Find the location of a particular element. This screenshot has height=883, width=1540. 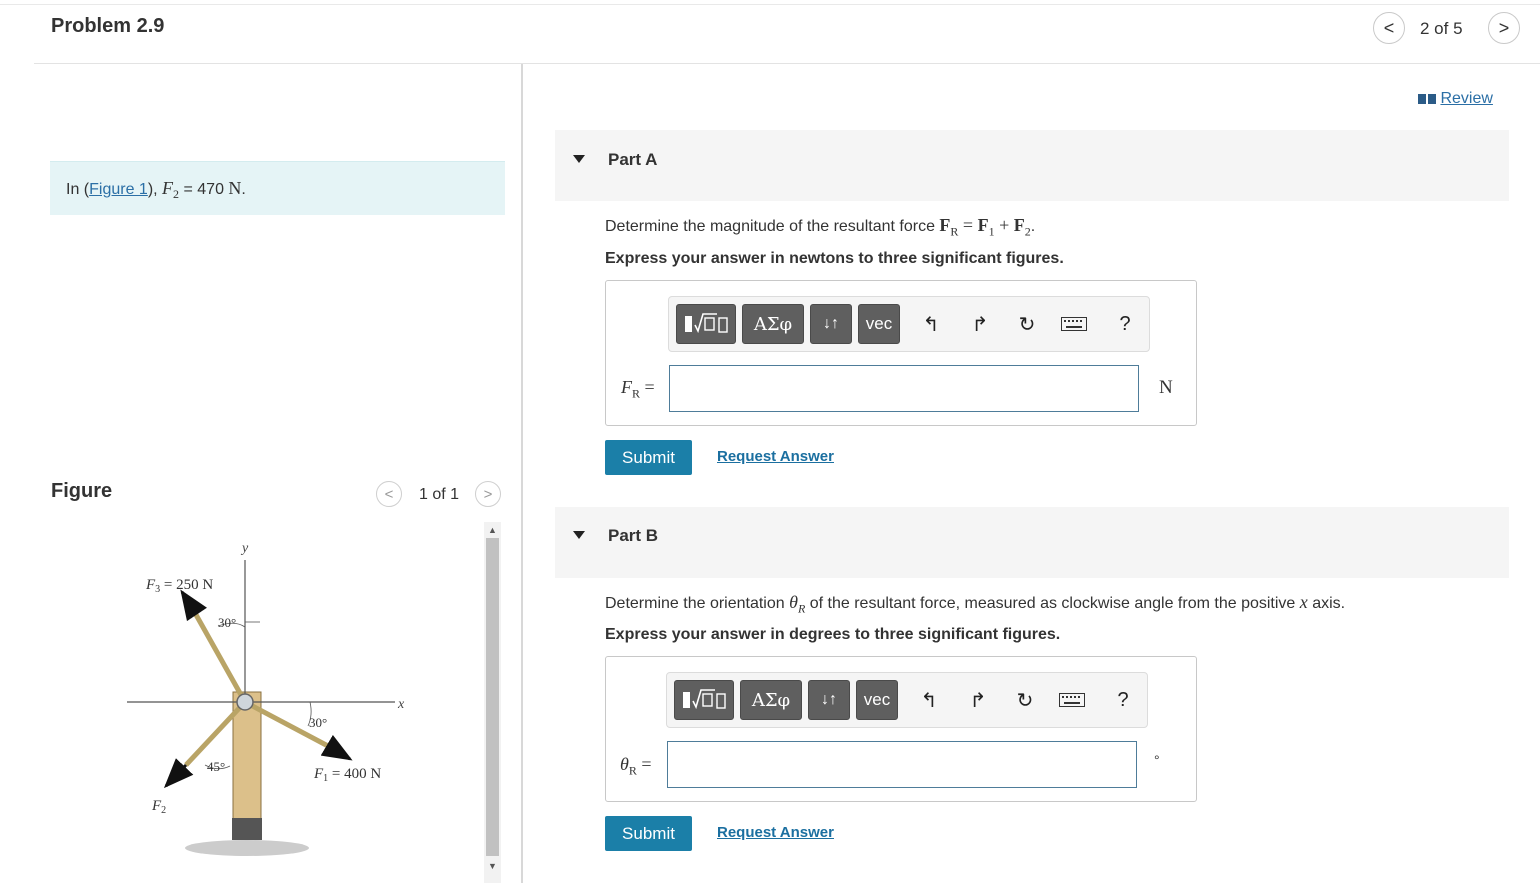

previous-problem-button: < is located at coordinates (1389, 28).